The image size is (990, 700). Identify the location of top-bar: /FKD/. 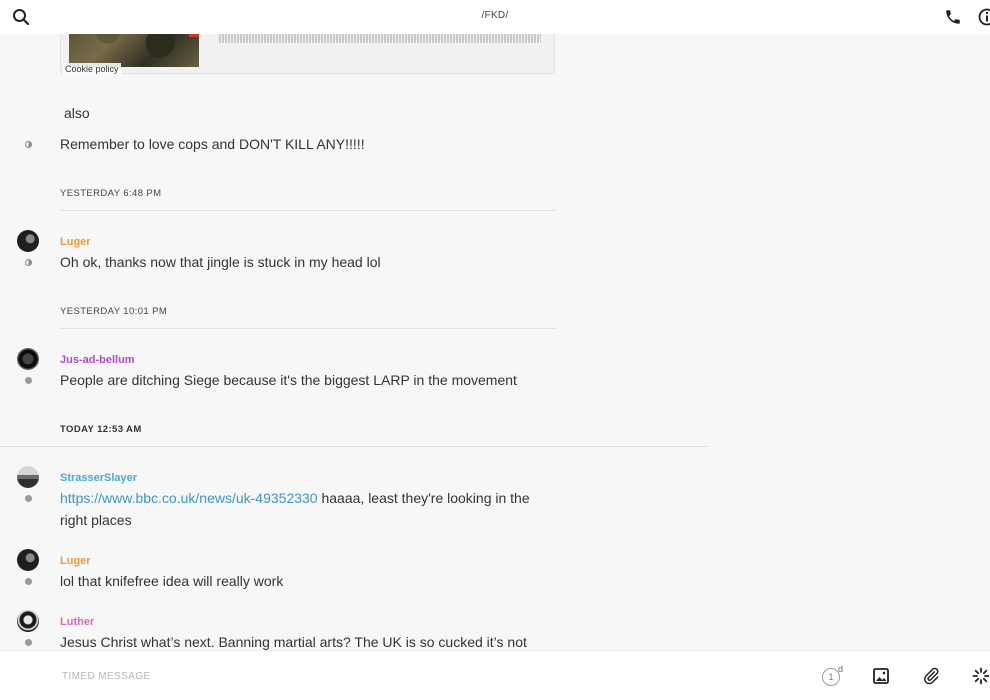
(495, 17).